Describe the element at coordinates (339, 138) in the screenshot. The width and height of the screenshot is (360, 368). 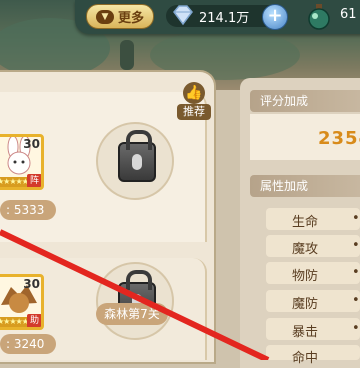
I see `score-value: 2354` at that location.